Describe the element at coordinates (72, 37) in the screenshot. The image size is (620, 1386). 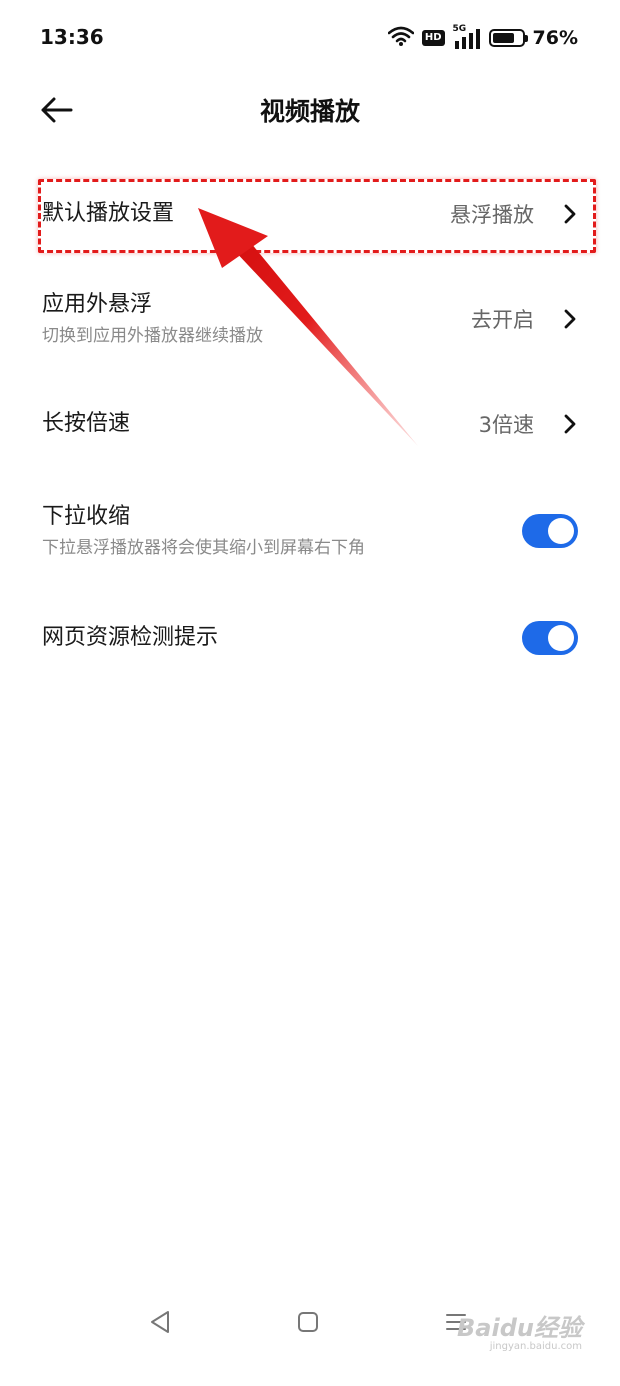
I see `status-time: 13:36` at that location.